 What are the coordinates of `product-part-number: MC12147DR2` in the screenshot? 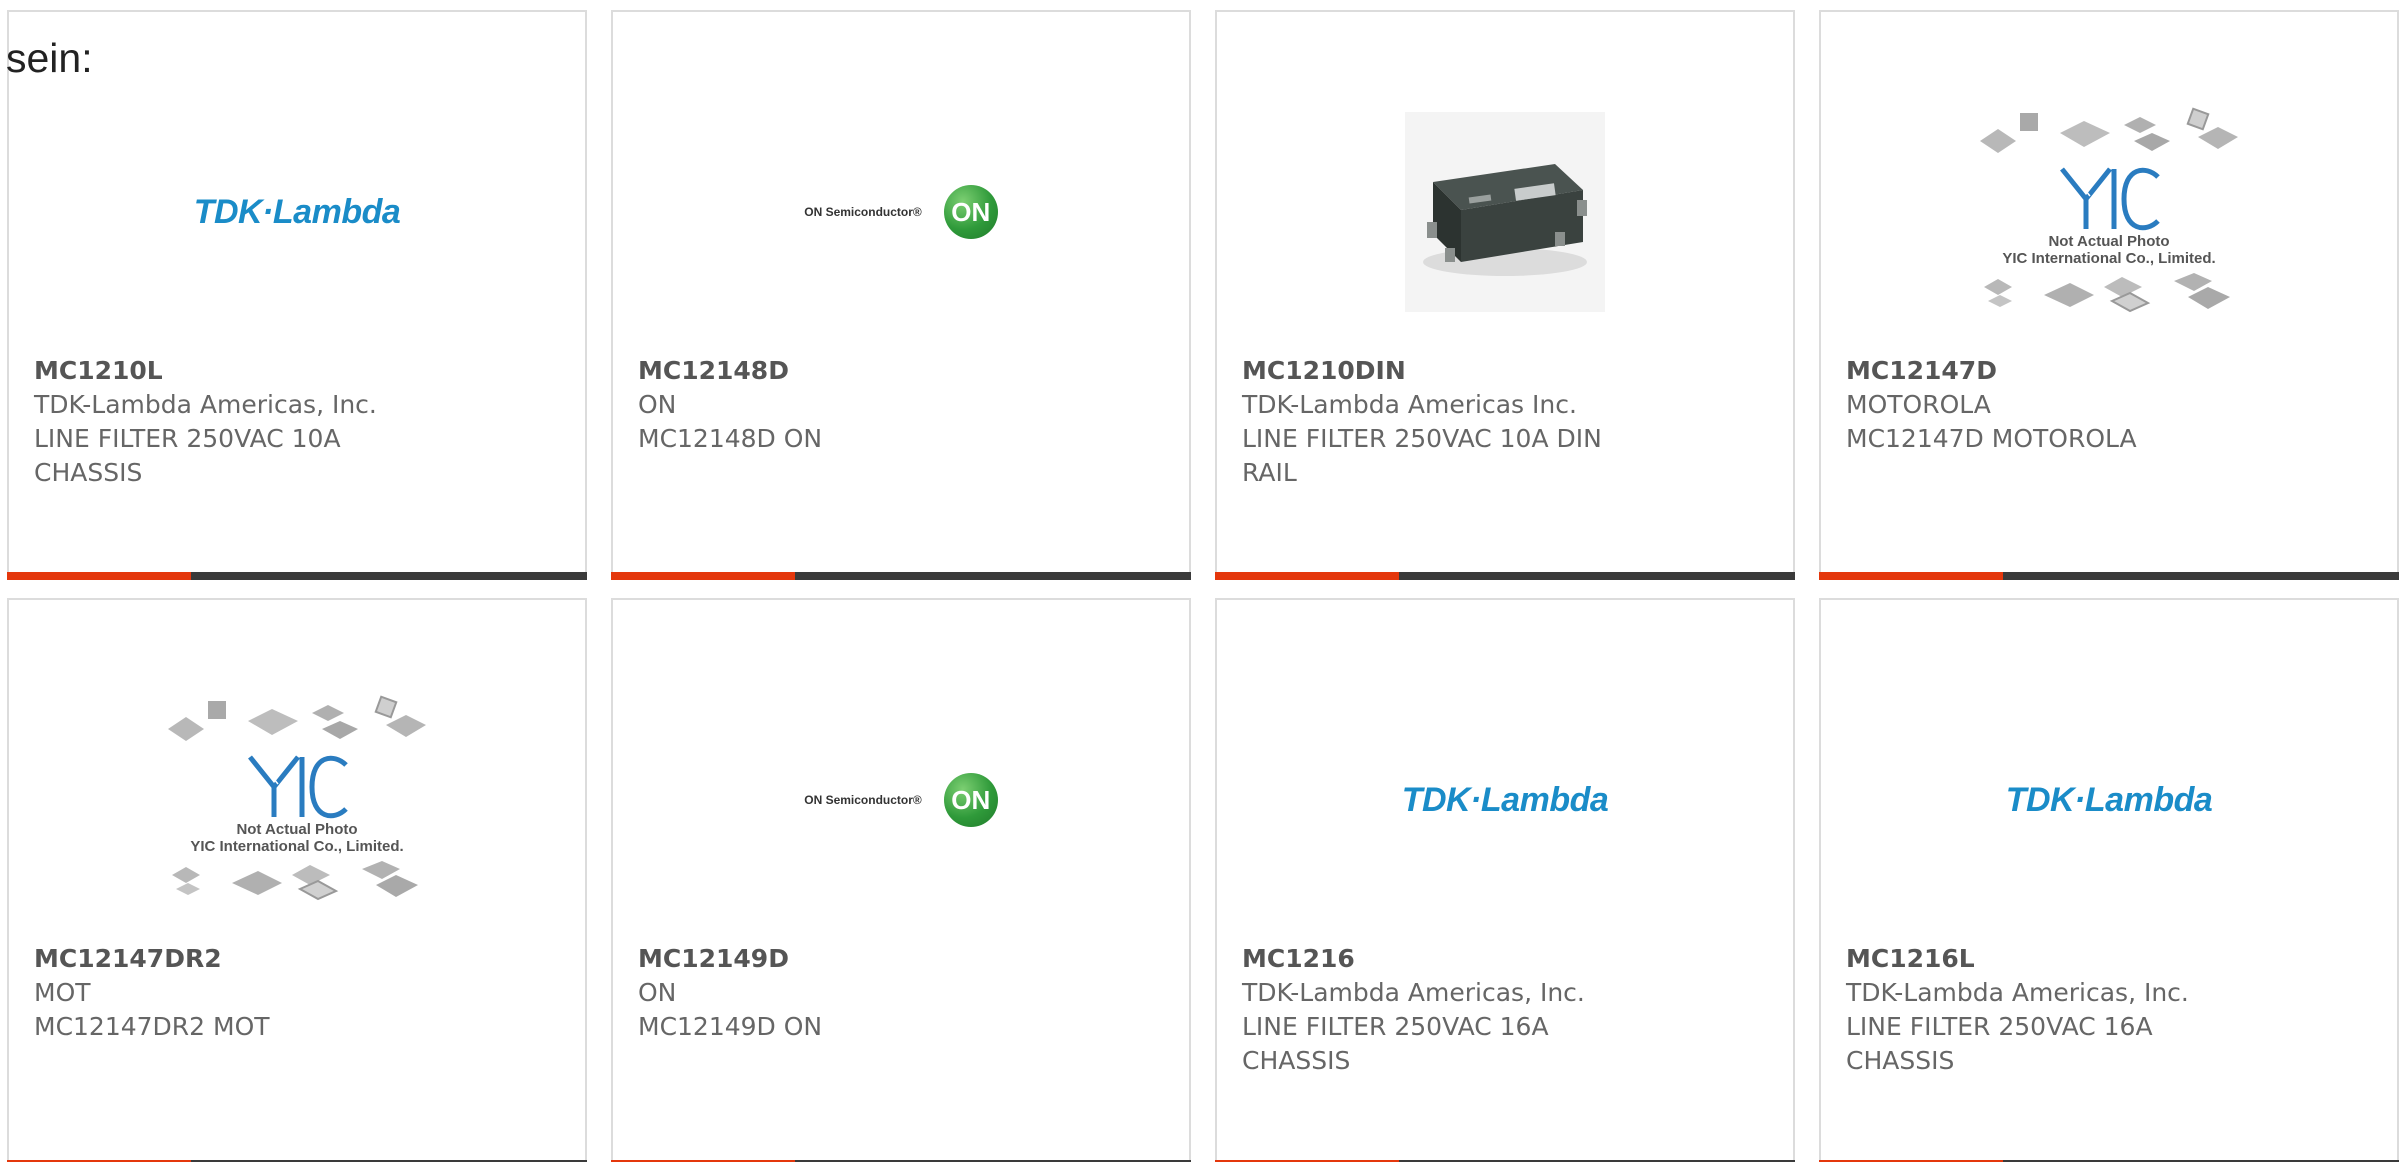 It's located at (128, 958).